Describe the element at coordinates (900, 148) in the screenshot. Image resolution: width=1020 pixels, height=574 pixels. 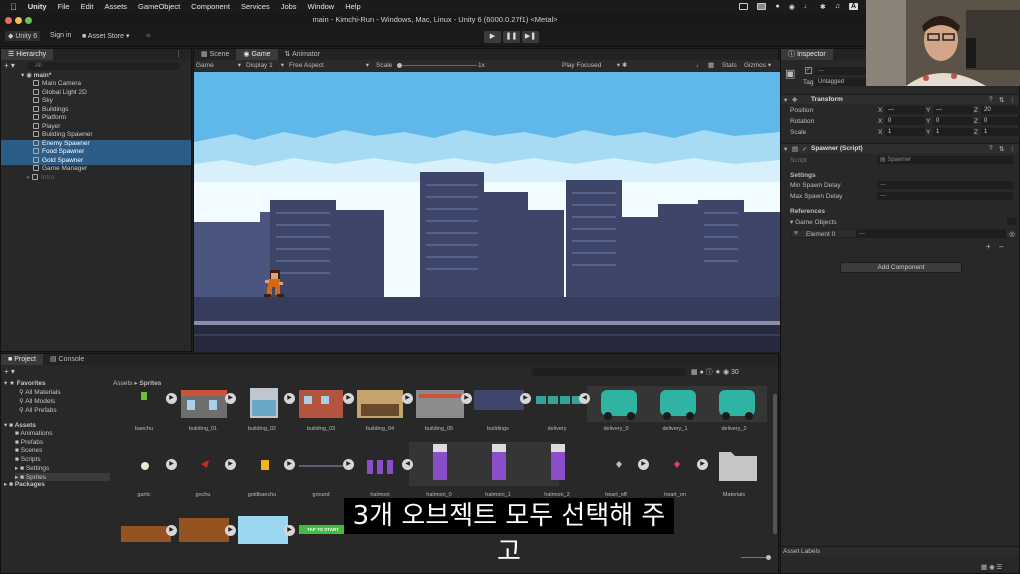
I see `spawner-header: ▾ ▤ ✓ Spawner (Script) ? ⇅ ⋮` at that location.